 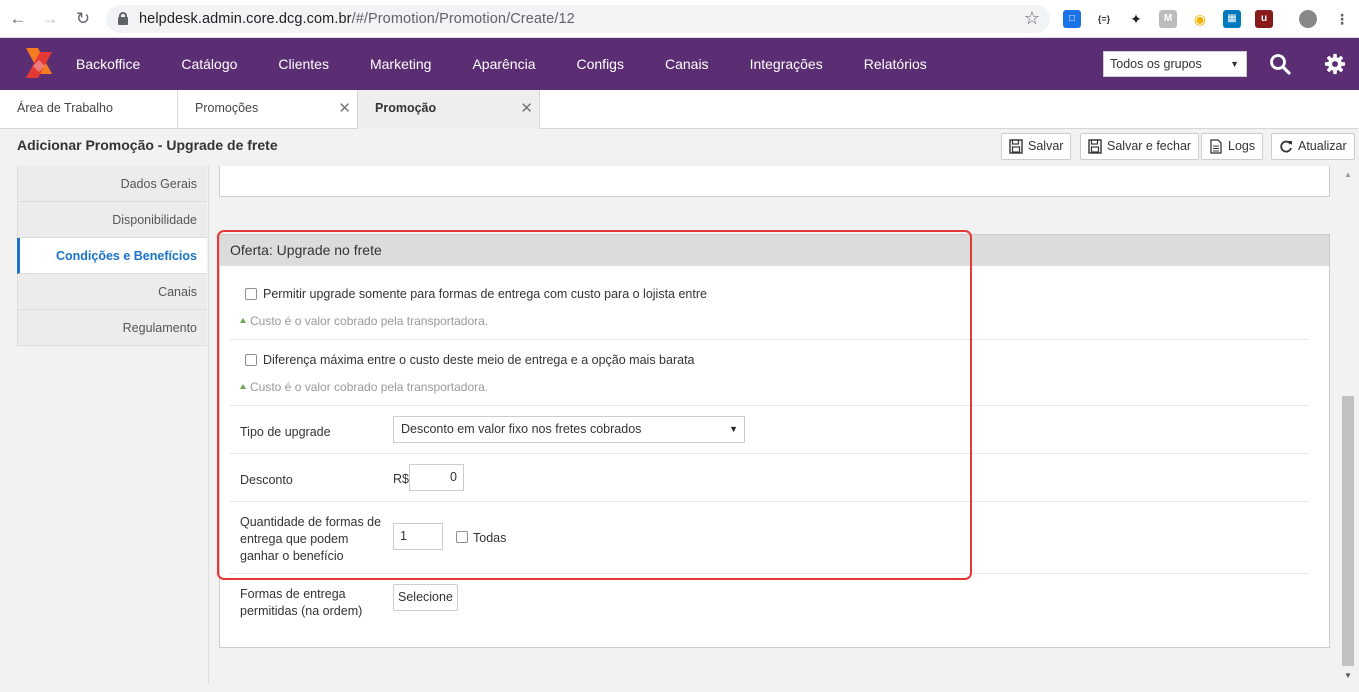 I want to click on save-button: Salvar, so click(x=1036, y=146).